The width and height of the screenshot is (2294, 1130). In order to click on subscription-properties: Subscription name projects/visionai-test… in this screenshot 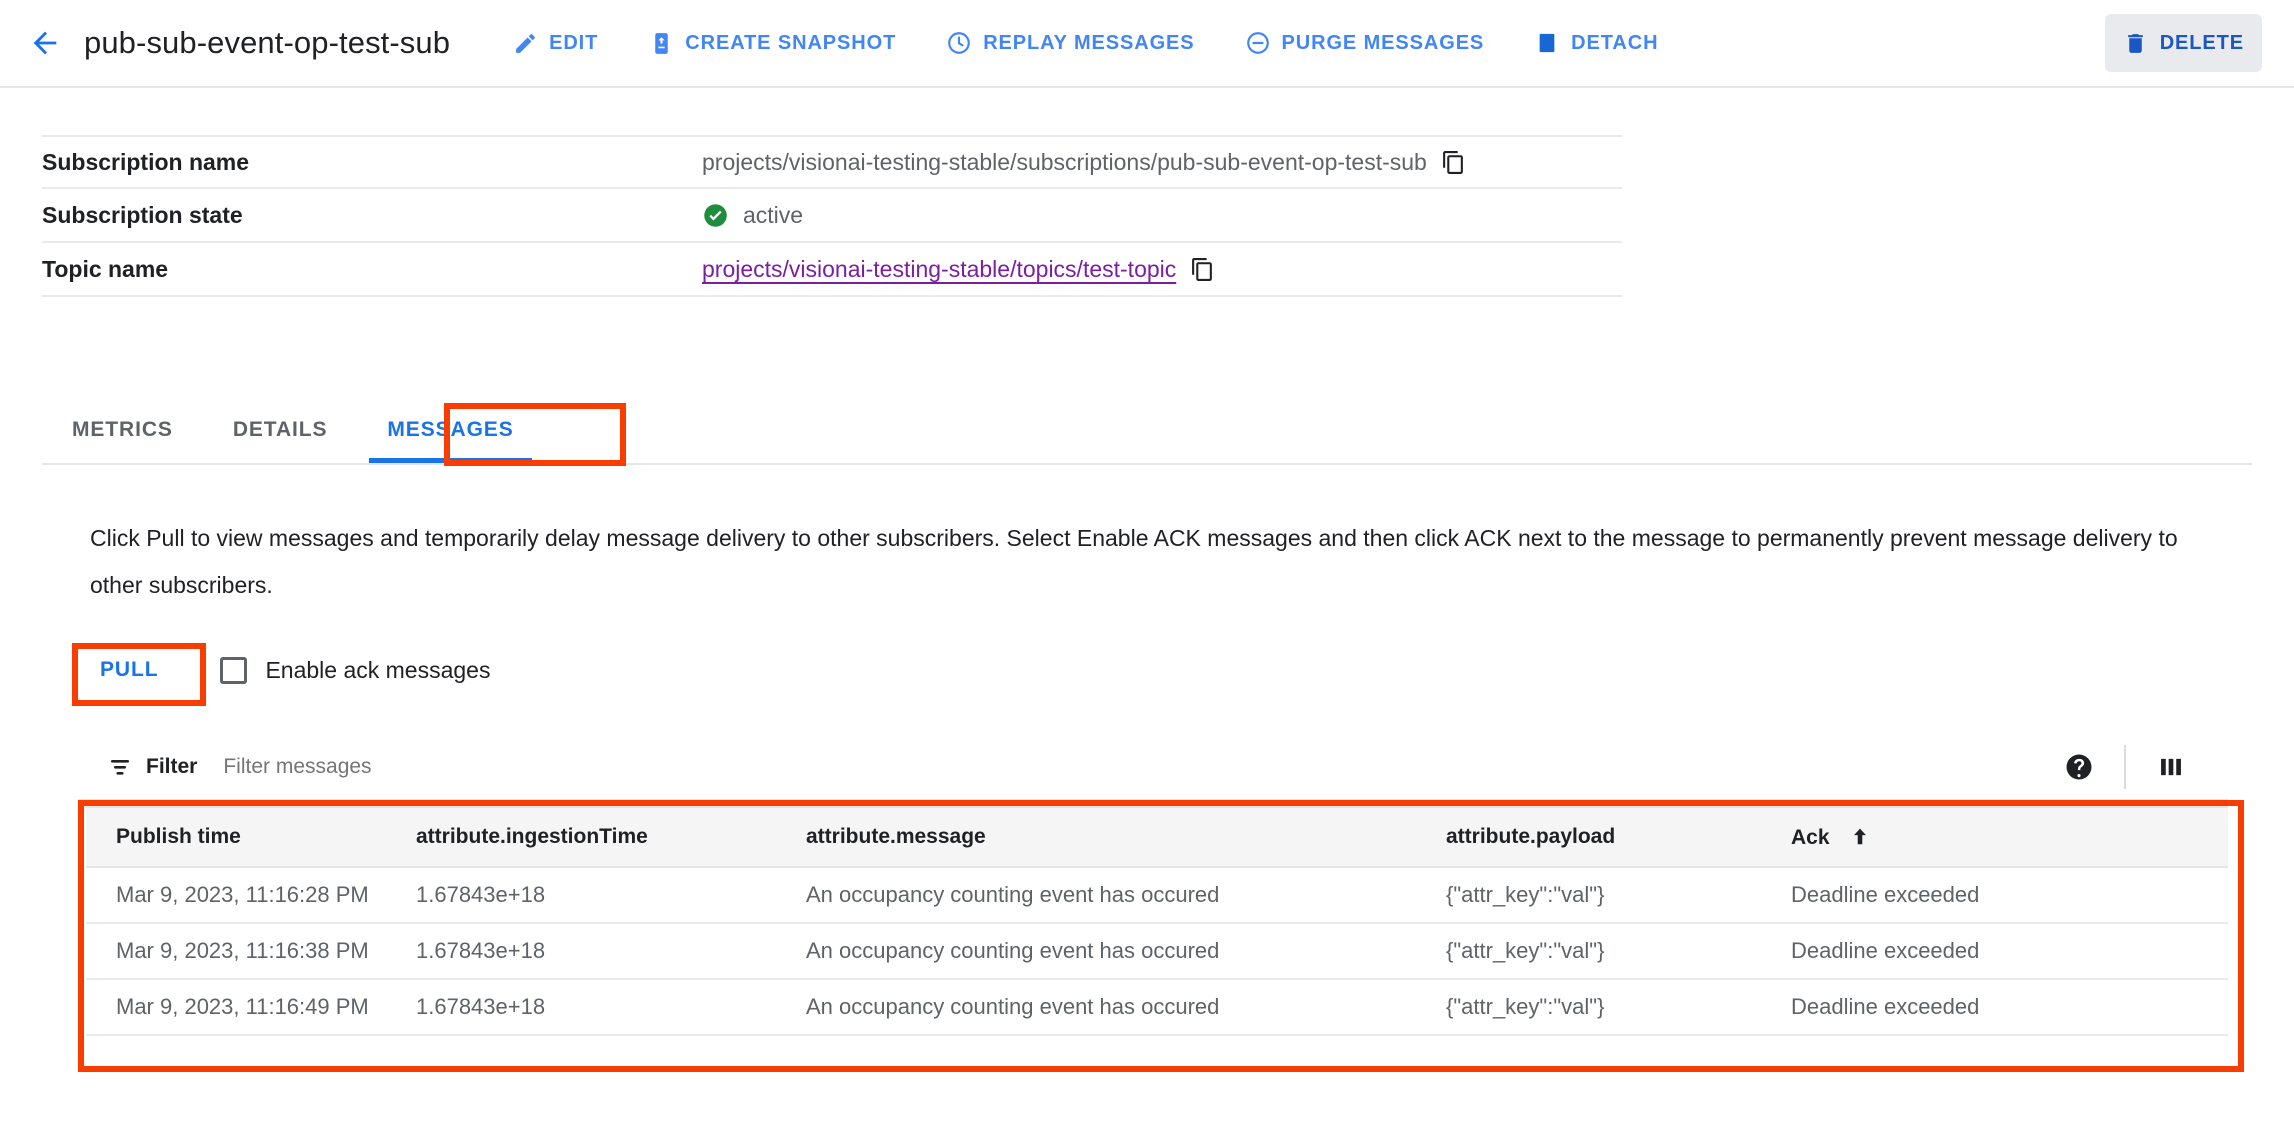, I will do `click(832, 216)`.